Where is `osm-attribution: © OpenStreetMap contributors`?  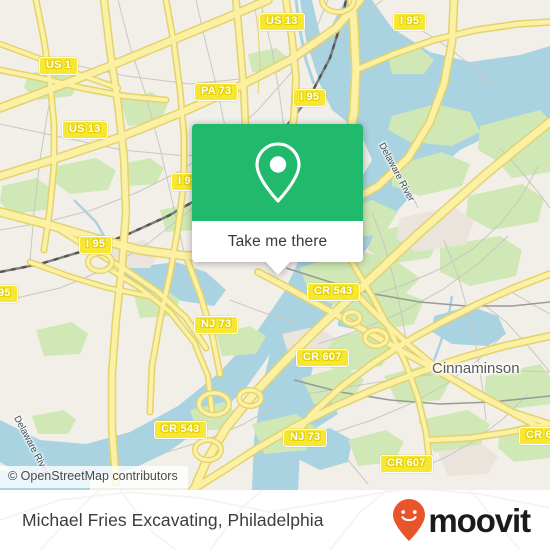
osm-attribution: © OpenStreetMap contributors is located at coordinates (94, 477).